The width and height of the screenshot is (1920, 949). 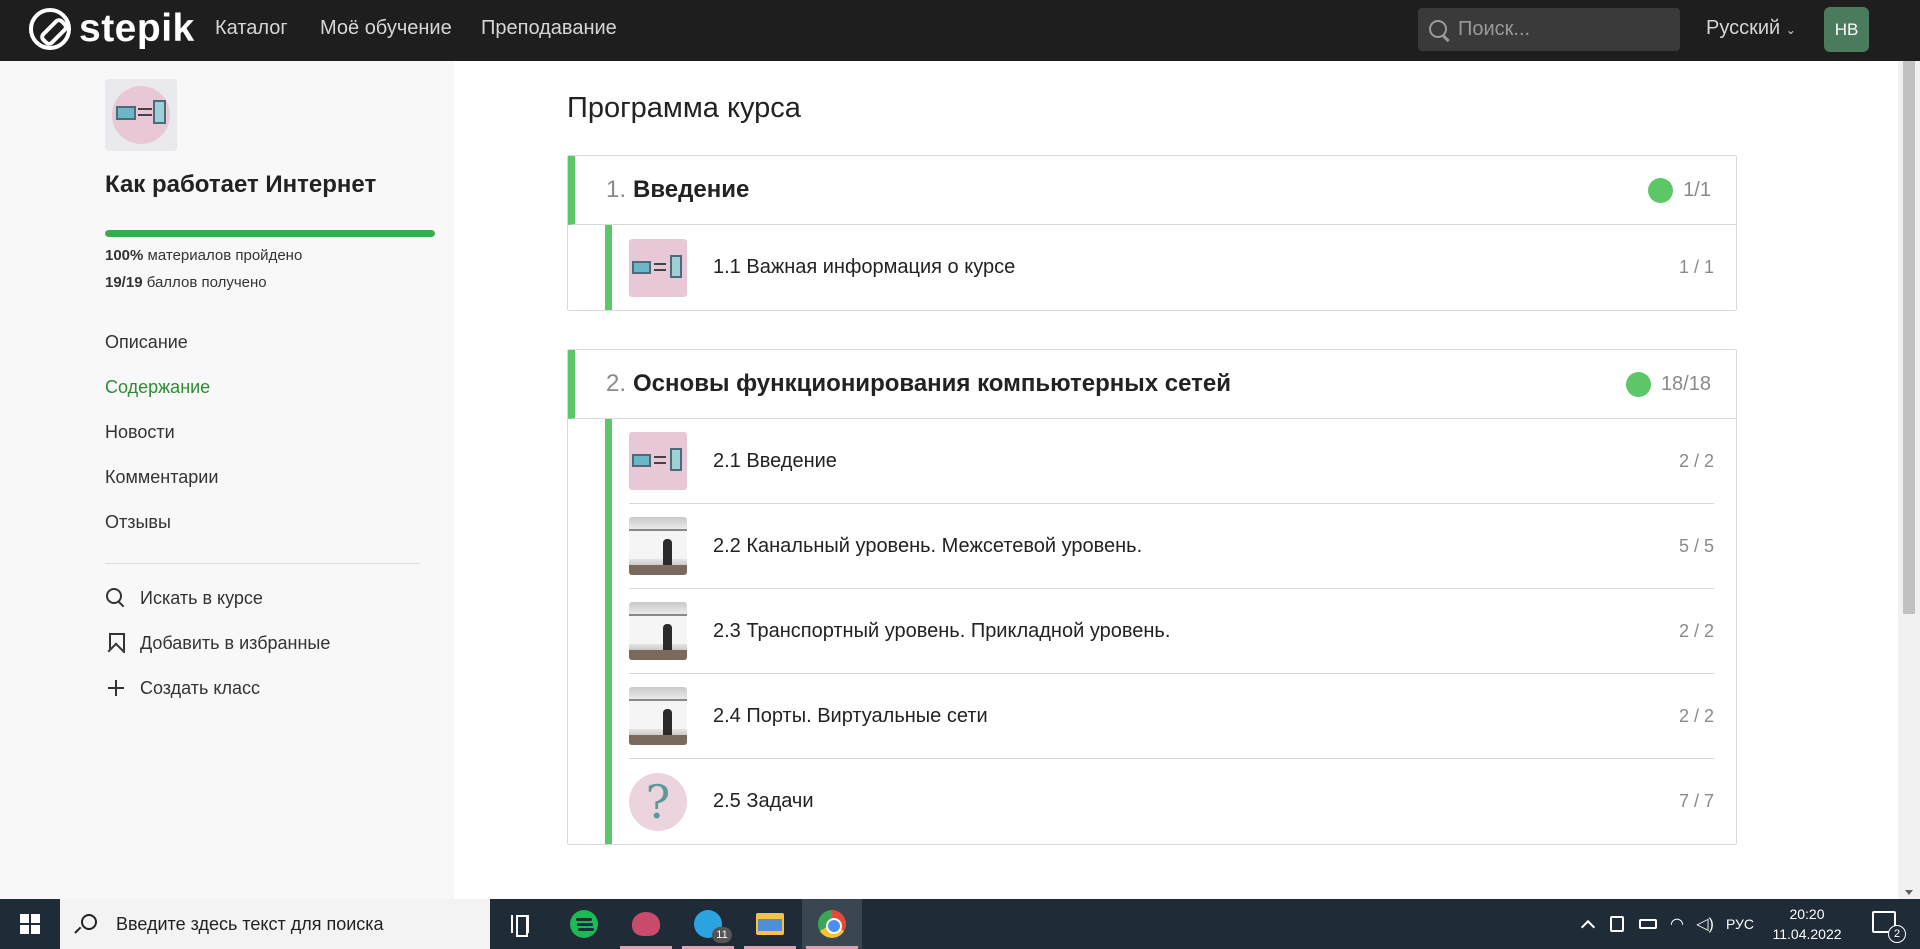 What do you see at coordinates (137, 28) in the screenshot?
I see `logo-text: stepik` at bounding box center [137, 28].